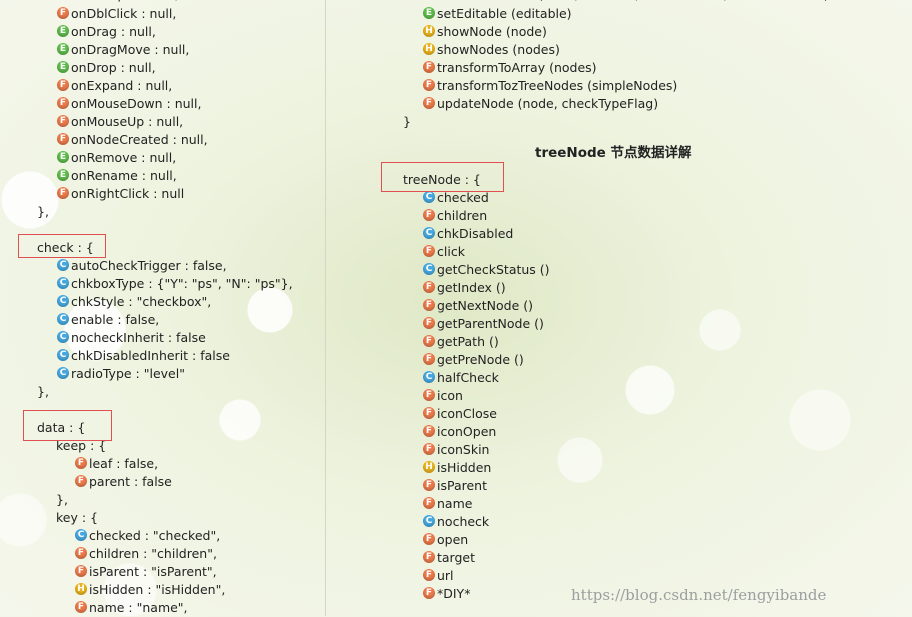 The image size is (912, 617). I want to click on setting-line-label: chkboxType : {"Y": "ps", "N": "ps"},, so click(182, 283).